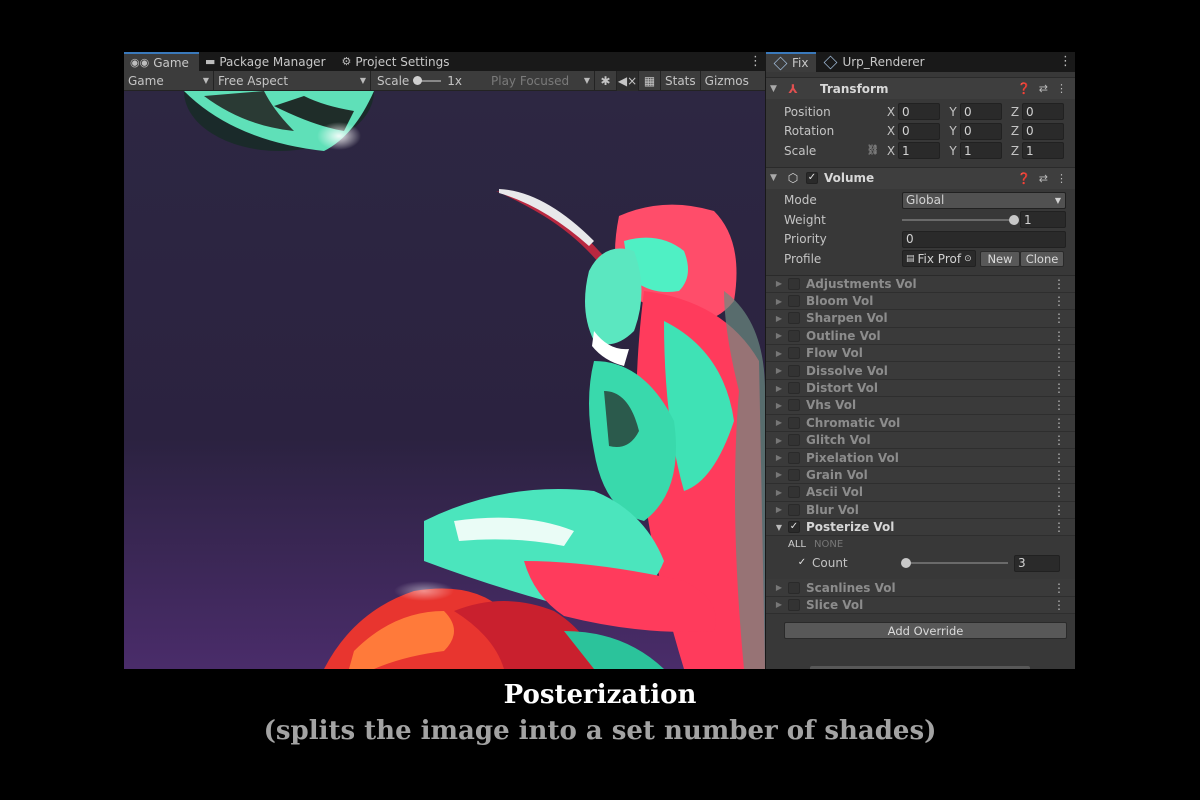 This screenshot has width=1200, height=800. What do you see at coordinates (981, 112) in the screenshot?
I see `position-y-field: 0` at bounding box center [981, 112].